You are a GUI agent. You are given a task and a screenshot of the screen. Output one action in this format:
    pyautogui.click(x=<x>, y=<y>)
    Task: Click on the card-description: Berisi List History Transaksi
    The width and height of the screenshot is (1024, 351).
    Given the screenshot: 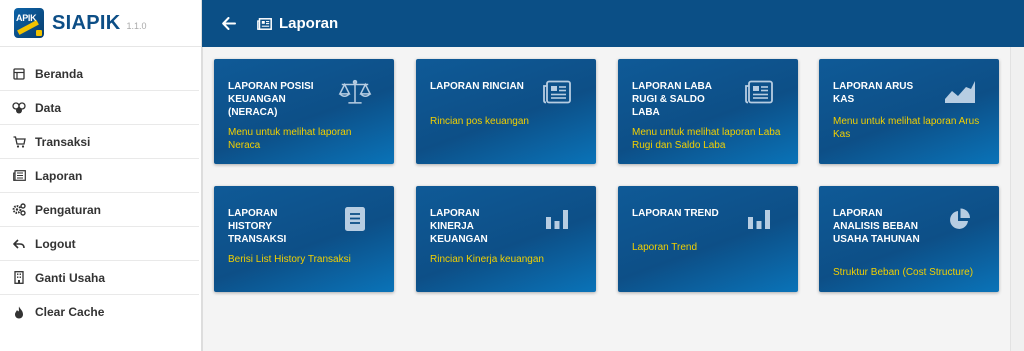 What is the action you would take?
    pyautogui.click(x=289, y=259)
    